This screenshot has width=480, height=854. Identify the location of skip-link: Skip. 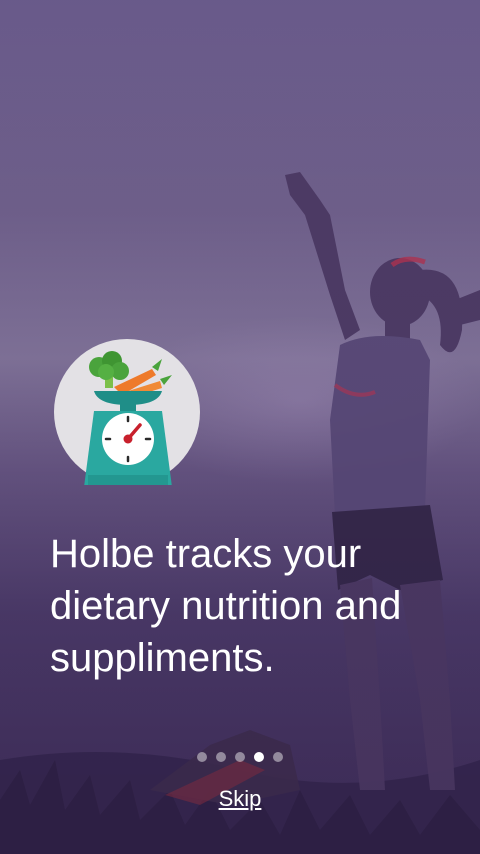
(240, 799).